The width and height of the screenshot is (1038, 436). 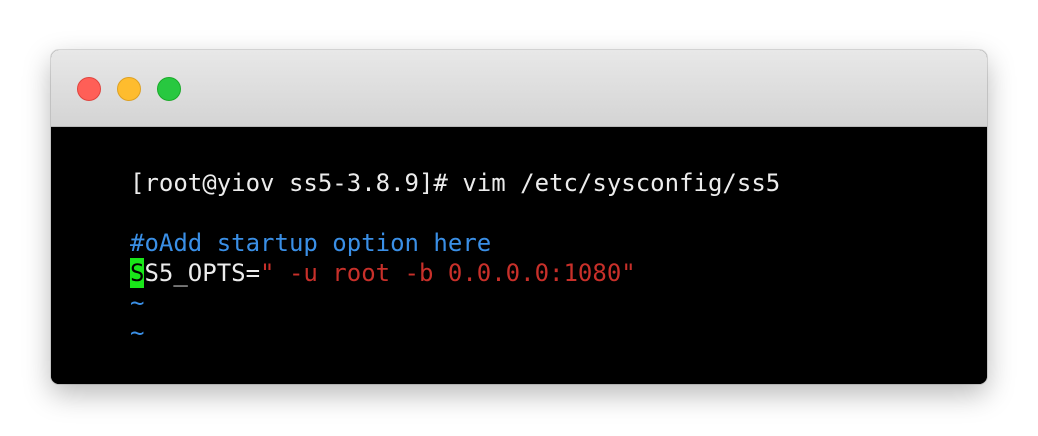 What do you see at coordinates (311, 243) in the screenshot?
I see `vim-comment-line: #oAdd startup option here` at bounding box center [311, 243].